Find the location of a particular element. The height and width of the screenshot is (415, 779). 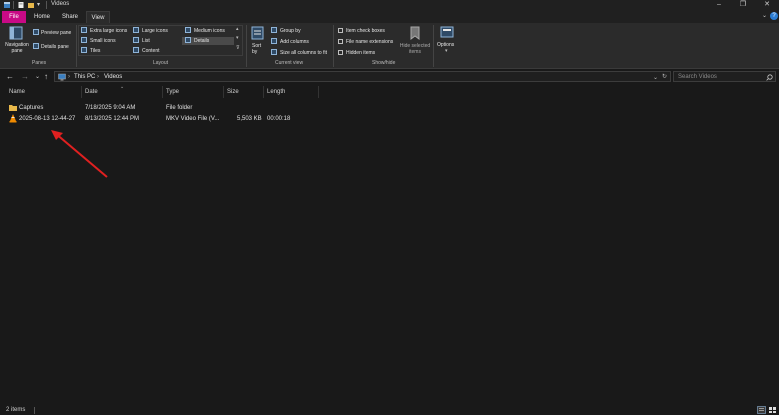

hidden-items-checkbox is located at coordinates (340, 52).